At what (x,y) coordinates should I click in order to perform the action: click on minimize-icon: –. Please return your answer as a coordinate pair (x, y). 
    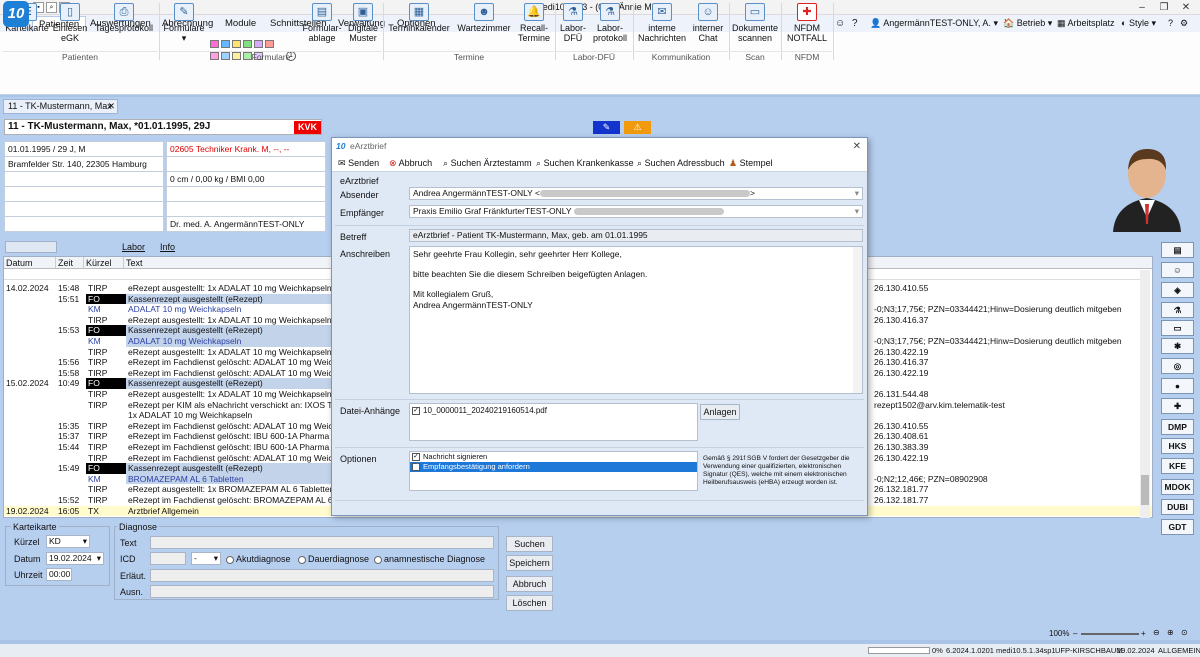
    Looking at the image, I should click on (1142, 7).